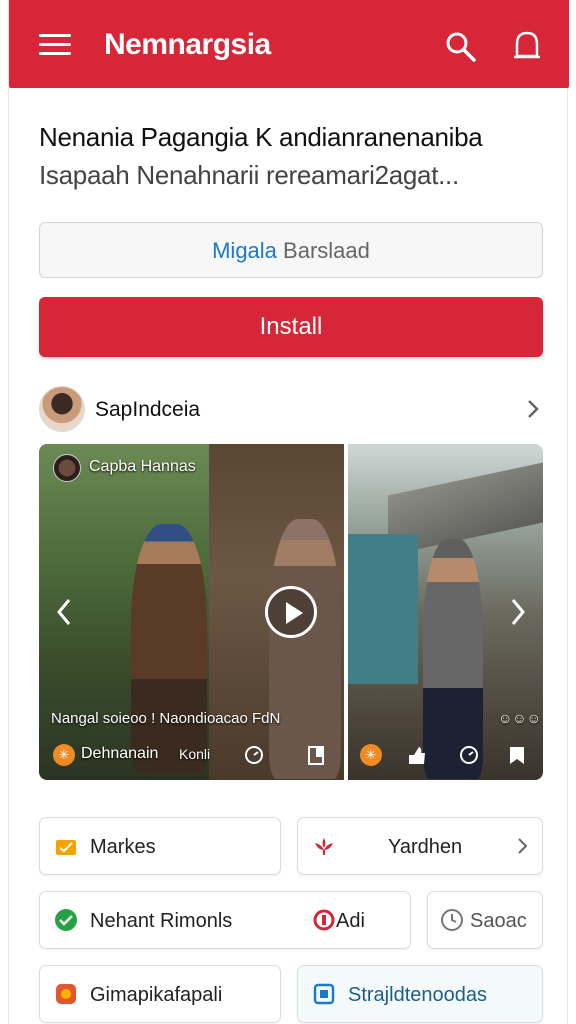  I want to click on category-card-strajldtenoodas: Strajldtenoodas, so click(420, 994).